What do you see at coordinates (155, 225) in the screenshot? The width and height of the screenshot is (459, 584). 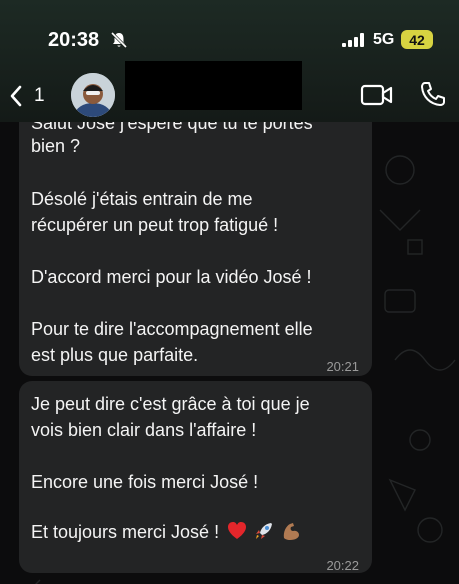 I see `message-line: récupérer un peut trop fatigué !` at bounding box center [155, 225].